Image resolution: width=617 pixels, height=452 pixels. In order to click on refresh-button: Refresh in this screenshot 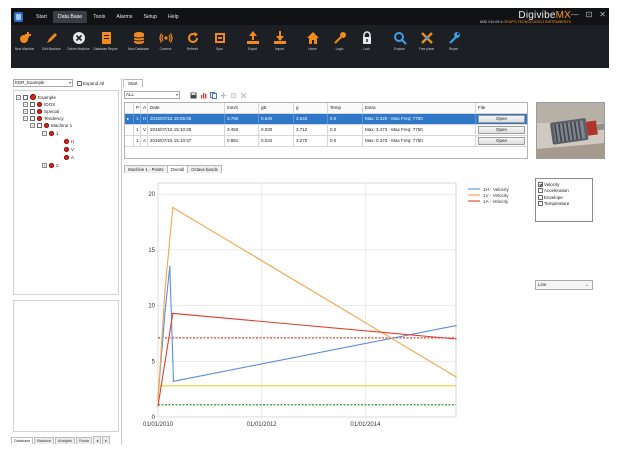, I will do `click(192, 40)`.